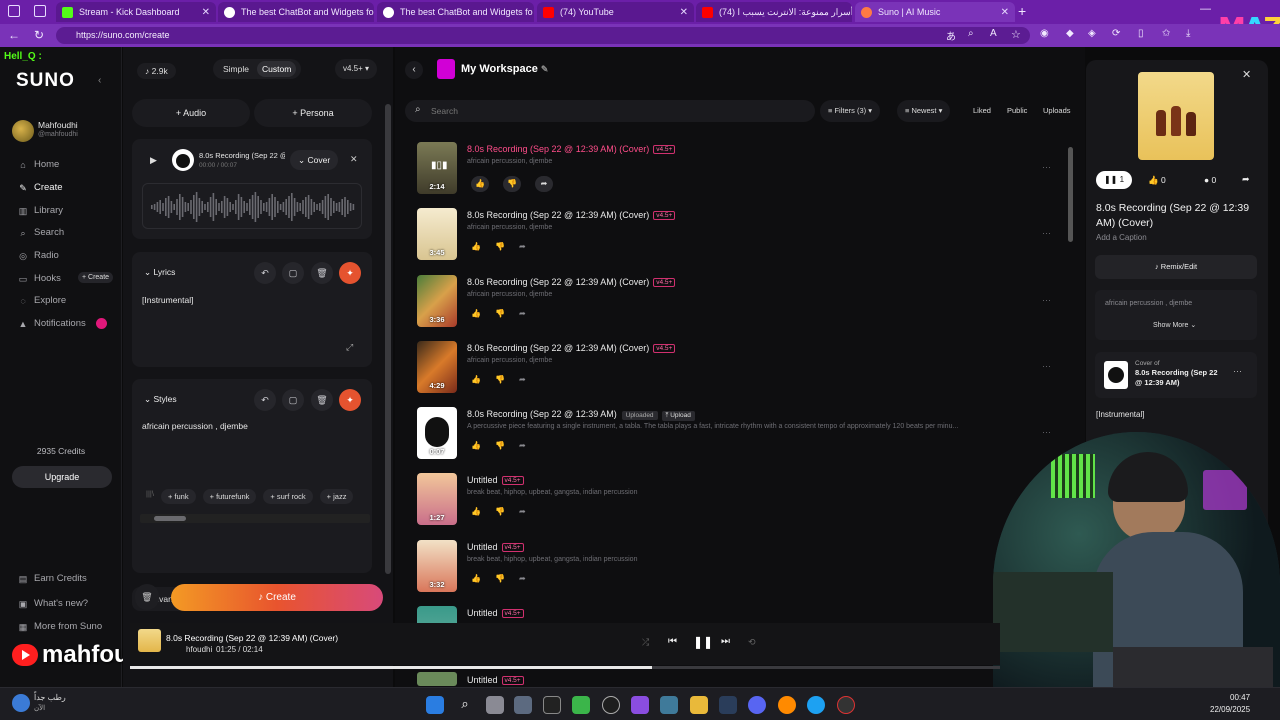 The height and width of the screenshot is (720, 1280). I want to click on lyrics-toggle: ⌄ Lyrics, so click(159, 272).